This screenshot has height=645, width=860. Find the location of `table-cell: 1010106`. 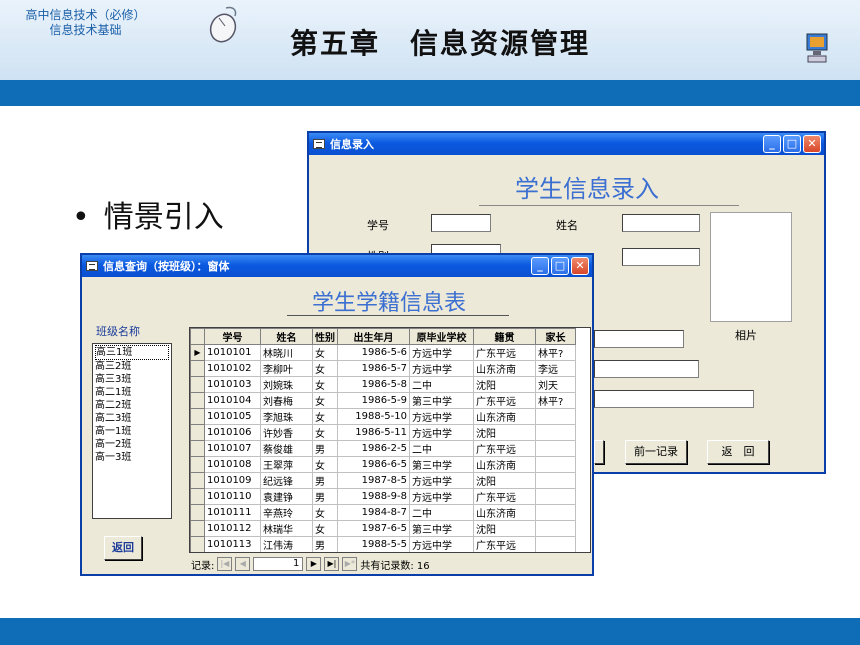

table-cell: 1010106 is located at coordinates (232, 432).